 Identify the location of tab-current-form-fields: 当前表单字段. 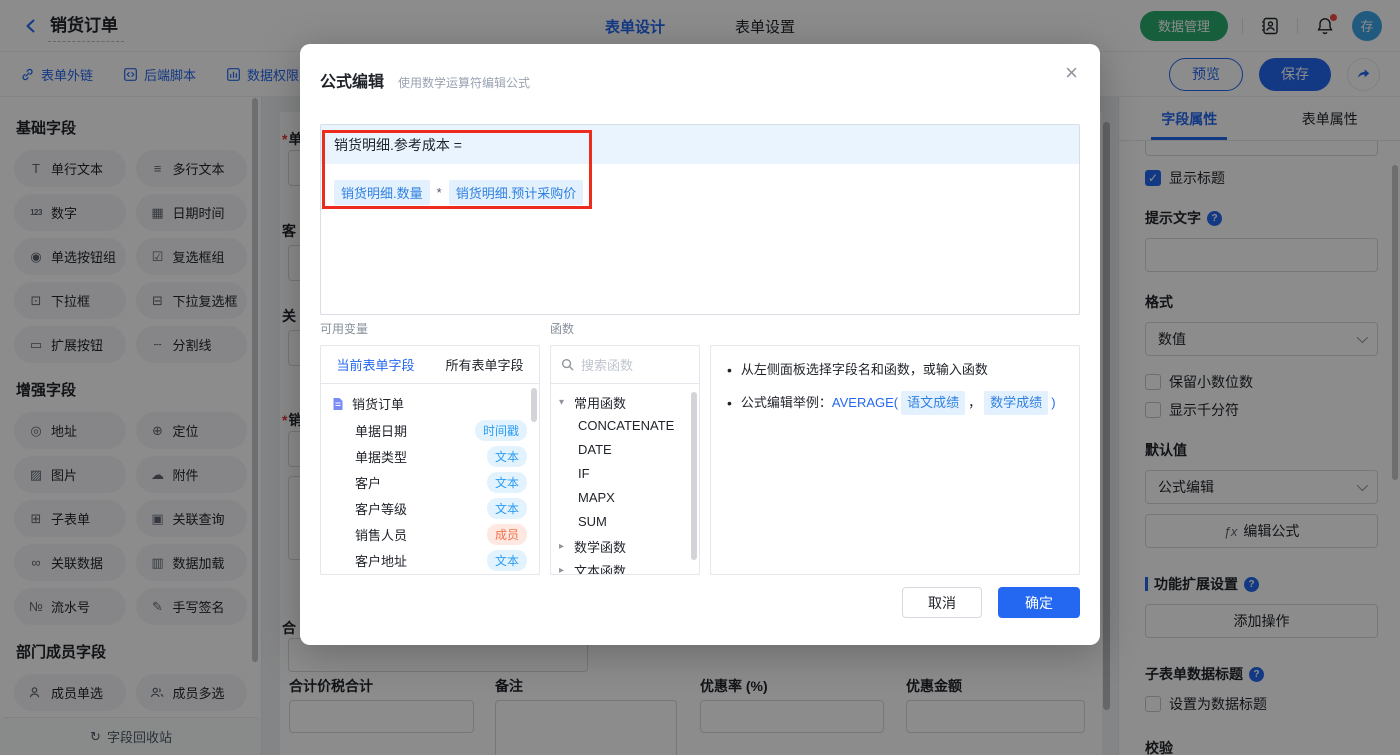
(375, 364).